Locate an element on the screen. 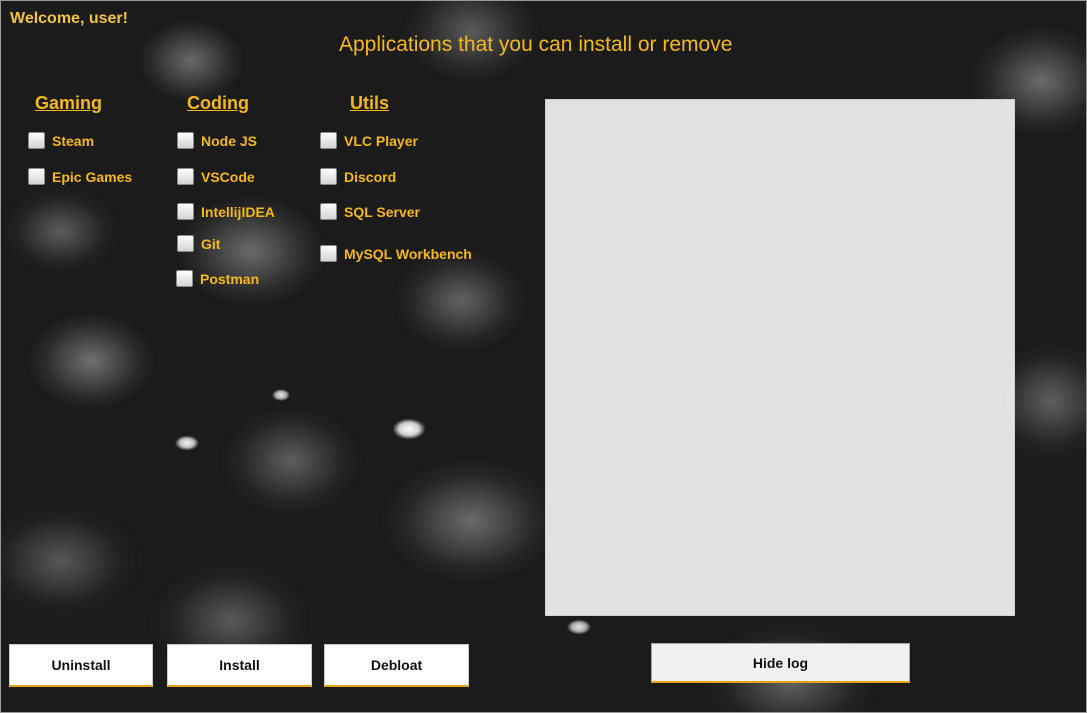 The height and width of the screenshot is (713, 1087). checkbox-steam: Steam is located at coordinates (61, 140).